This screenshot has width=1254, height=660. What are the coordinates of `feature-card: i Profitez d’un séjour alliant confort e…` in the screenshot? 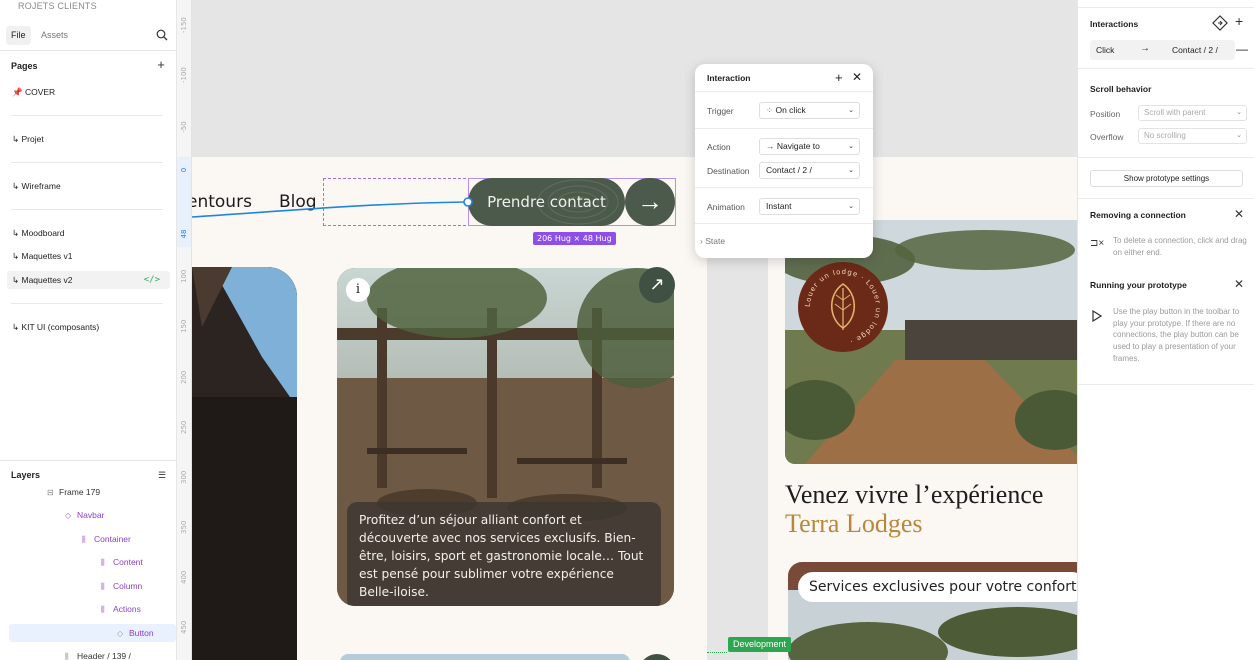 It's located at (505, 437).